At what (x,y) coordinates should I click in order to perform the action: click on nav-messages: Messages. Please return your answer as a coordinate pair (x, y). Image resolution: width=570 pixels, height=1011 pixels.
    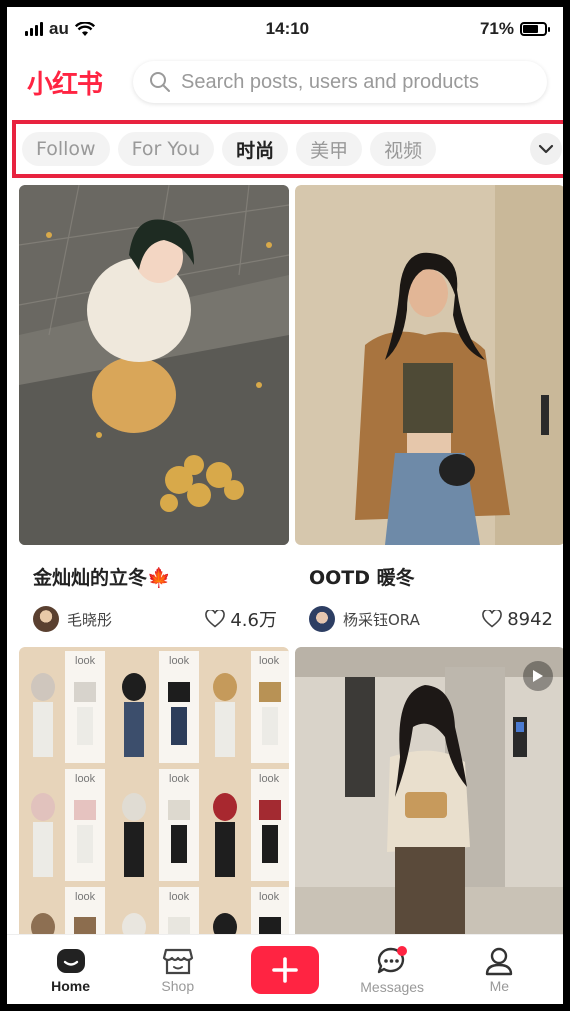
    Looking at the image, I should click on (392, 970).